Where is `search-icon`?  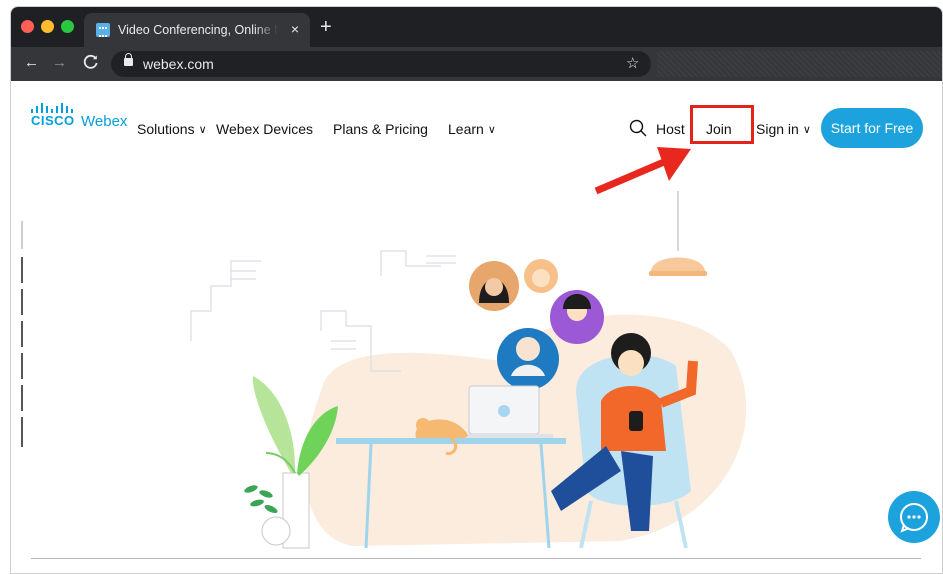
search-icon is located at coordinates (638, 128).